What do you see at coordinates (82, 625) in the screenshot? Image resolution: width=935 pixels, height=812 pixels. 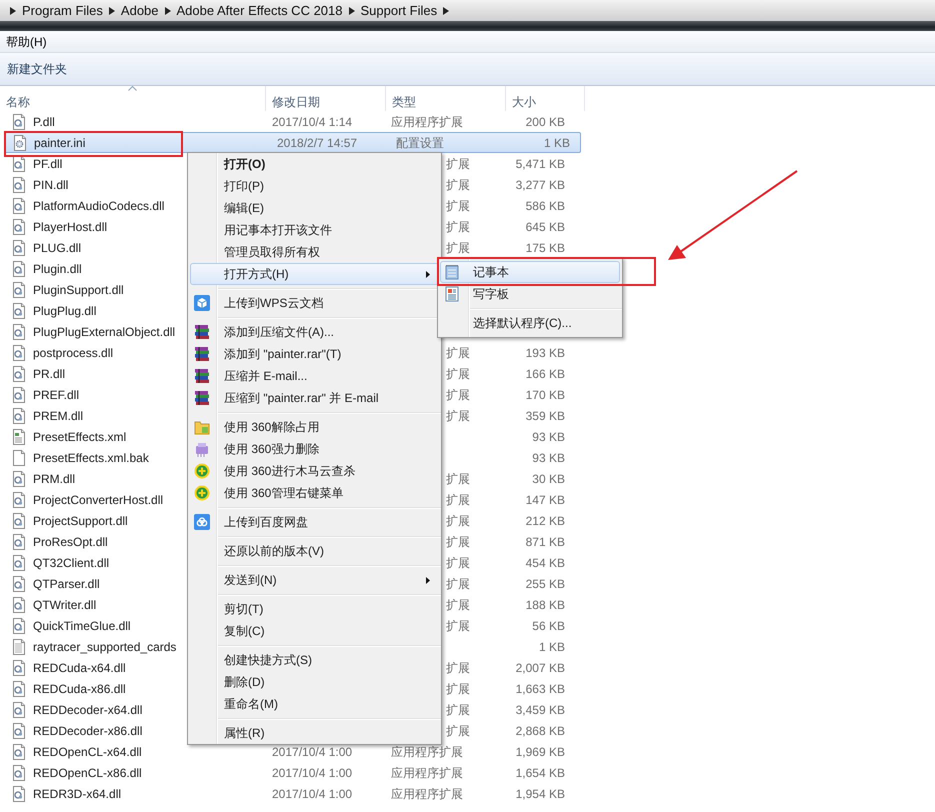 I see `file-name: QuickTimeGlue.dll` at bounding box center [82, 625].